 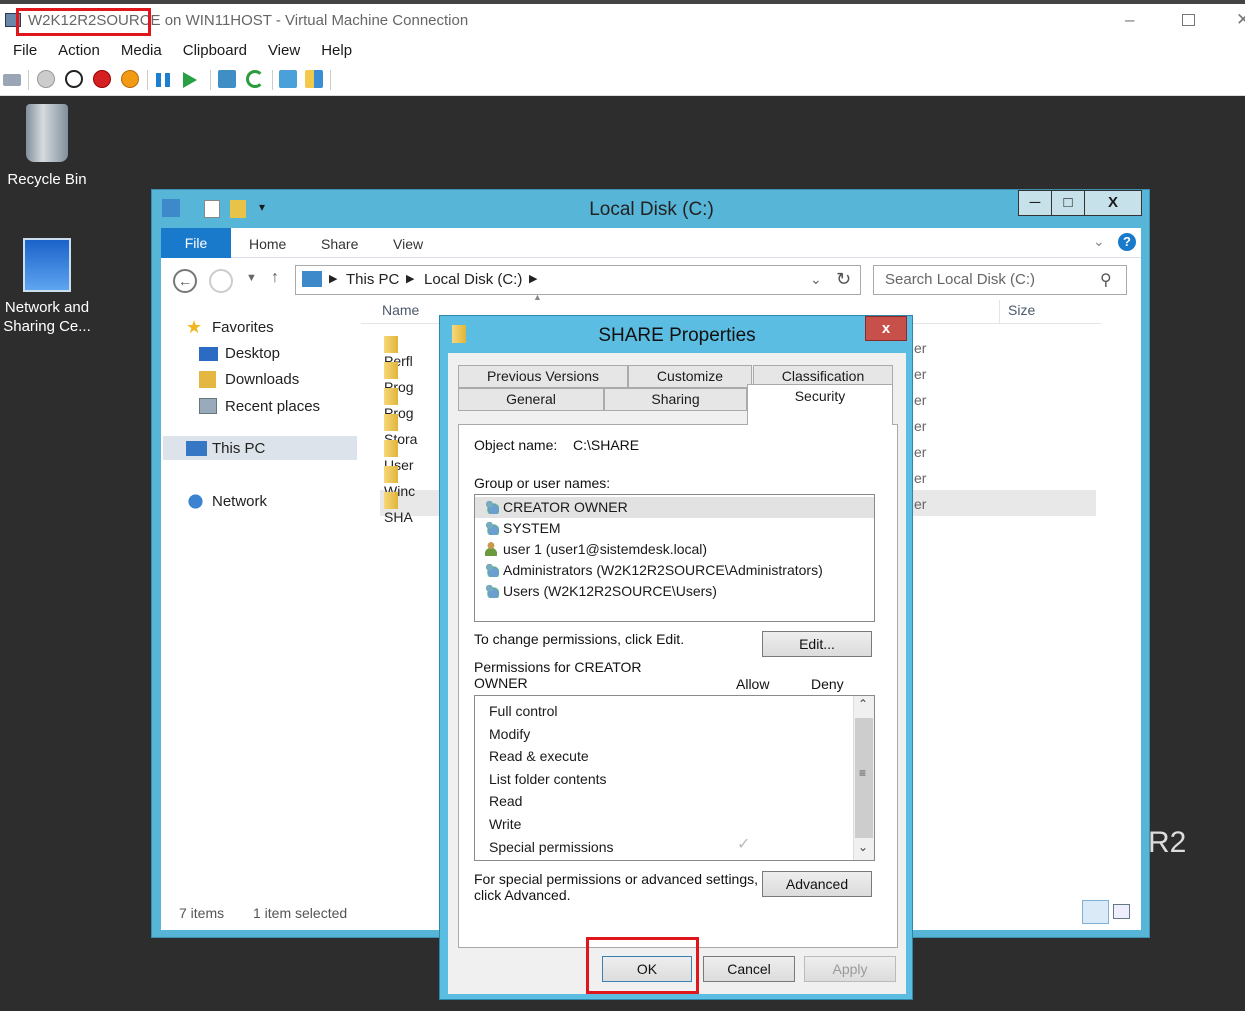 What do you see at coordinates (46, 79) in the screenshot?
I see `start-icon` at bounding box center [46, 79].